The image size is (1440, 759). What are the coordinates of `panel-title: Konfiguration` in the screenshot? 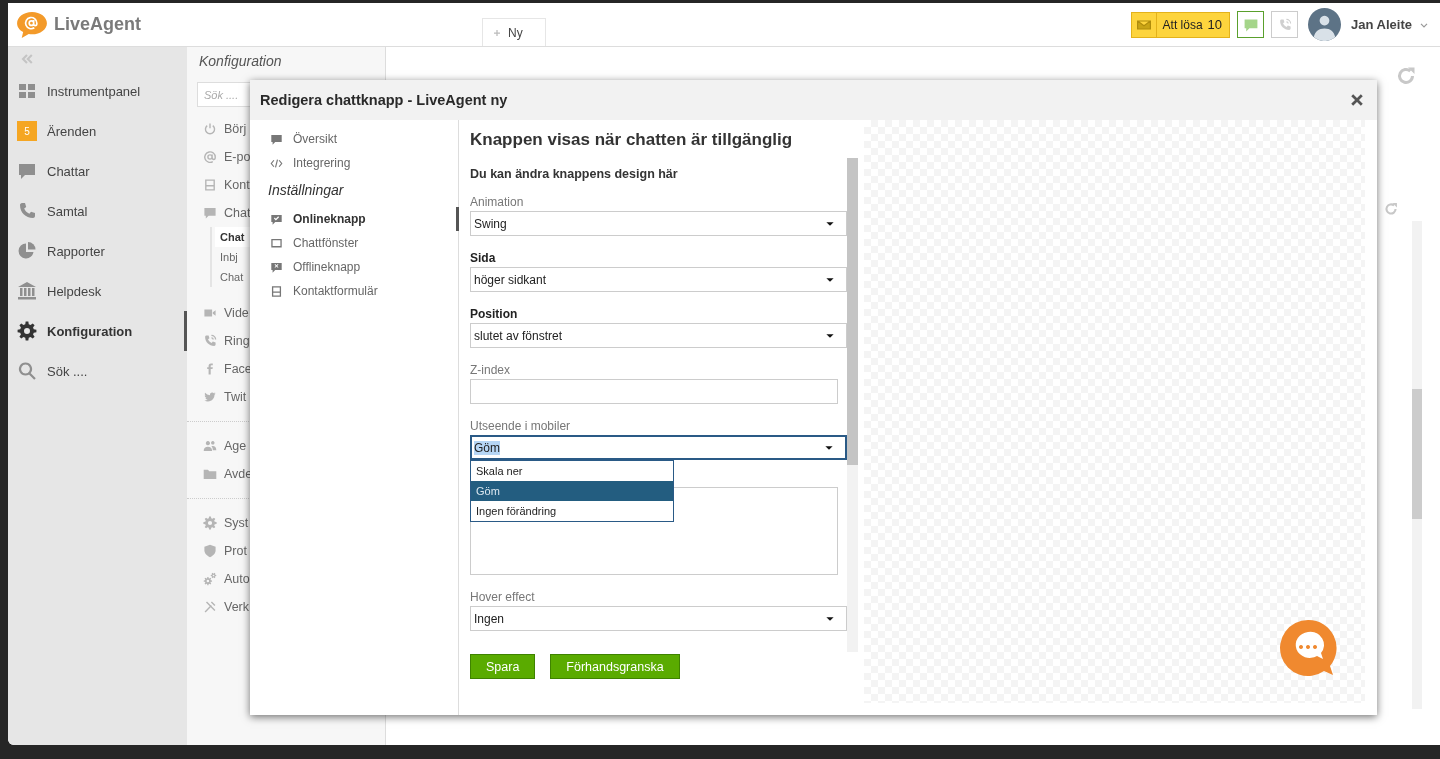 It's located at (240, 61).